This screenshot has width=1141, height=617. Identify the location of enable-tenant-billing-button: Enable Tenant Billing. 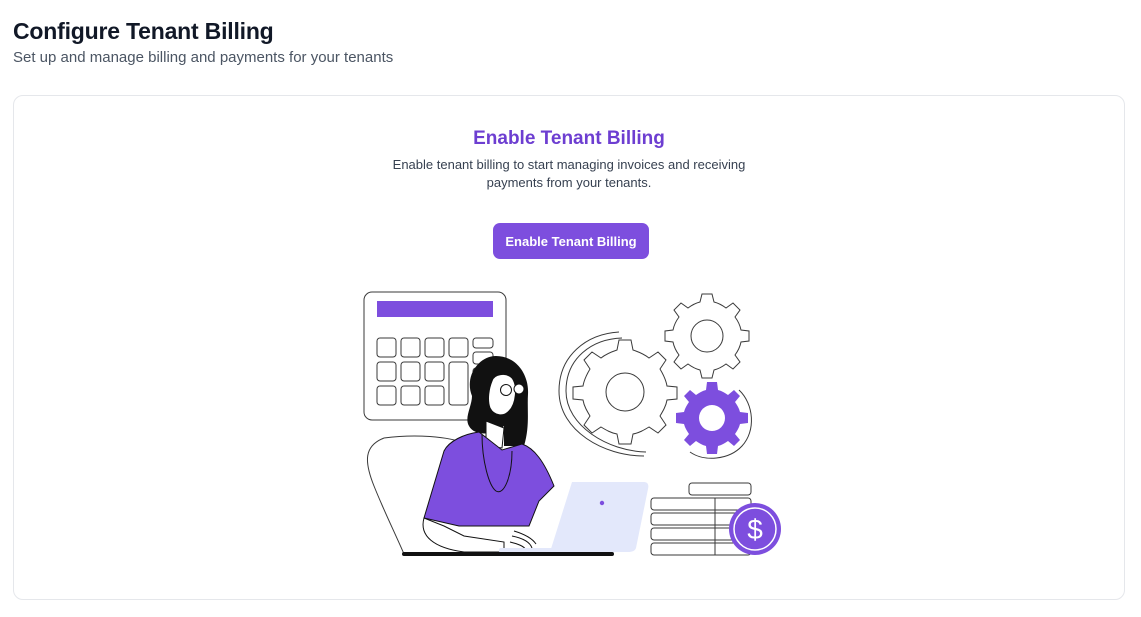
(571, 241).